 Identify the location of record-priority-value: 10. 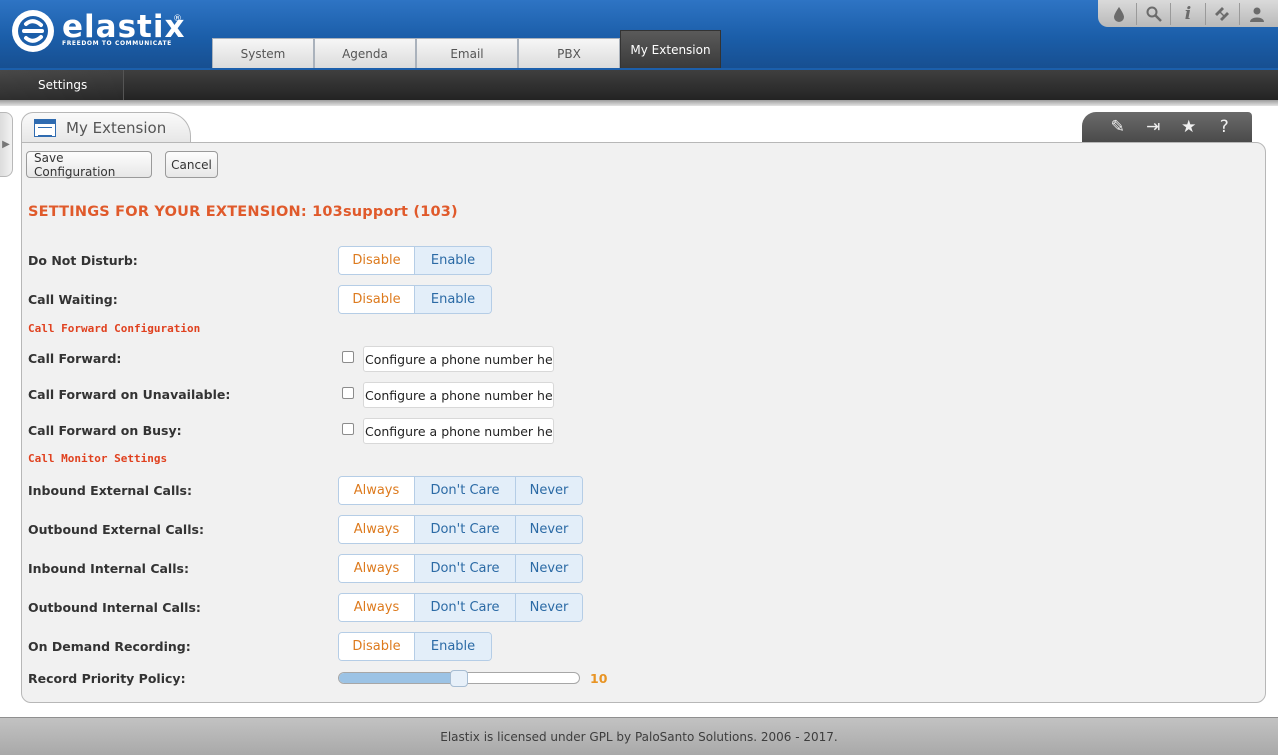
(599, 678).